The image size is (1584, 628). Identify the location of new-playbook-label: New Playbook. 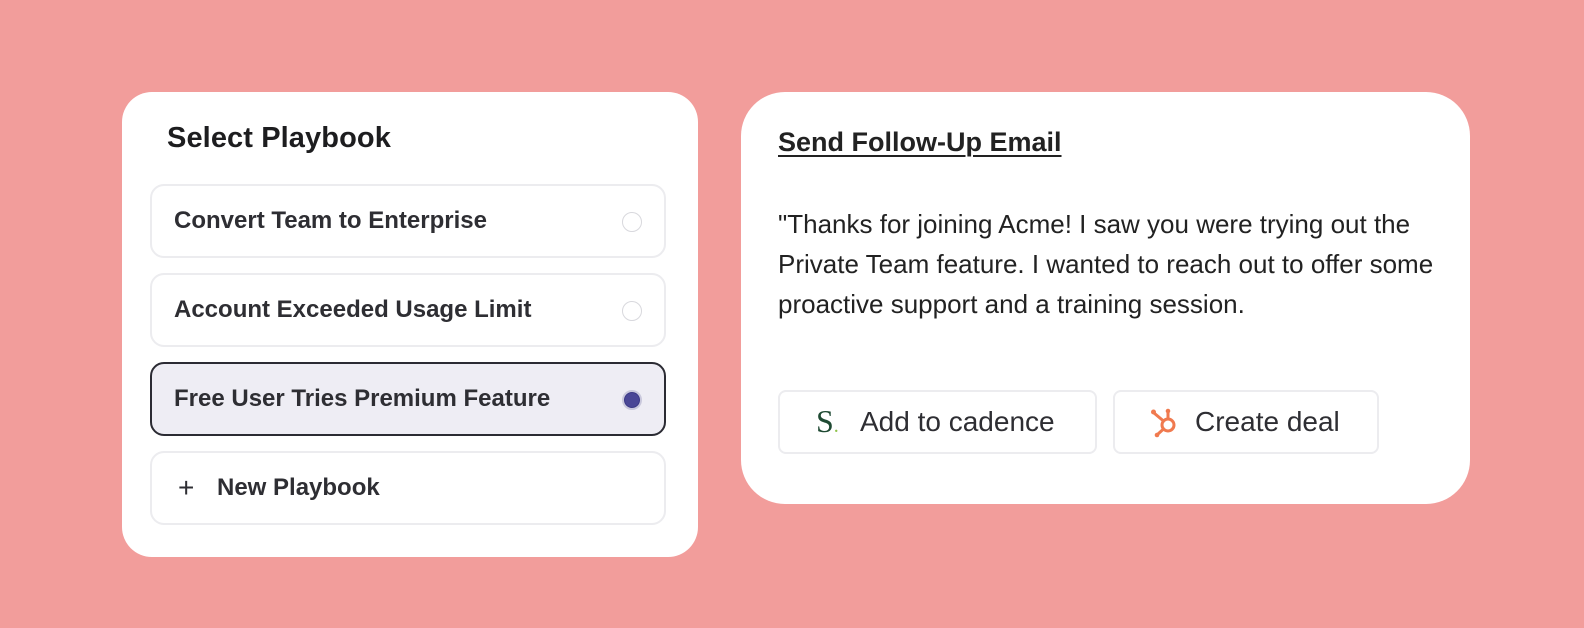
(298, 487).